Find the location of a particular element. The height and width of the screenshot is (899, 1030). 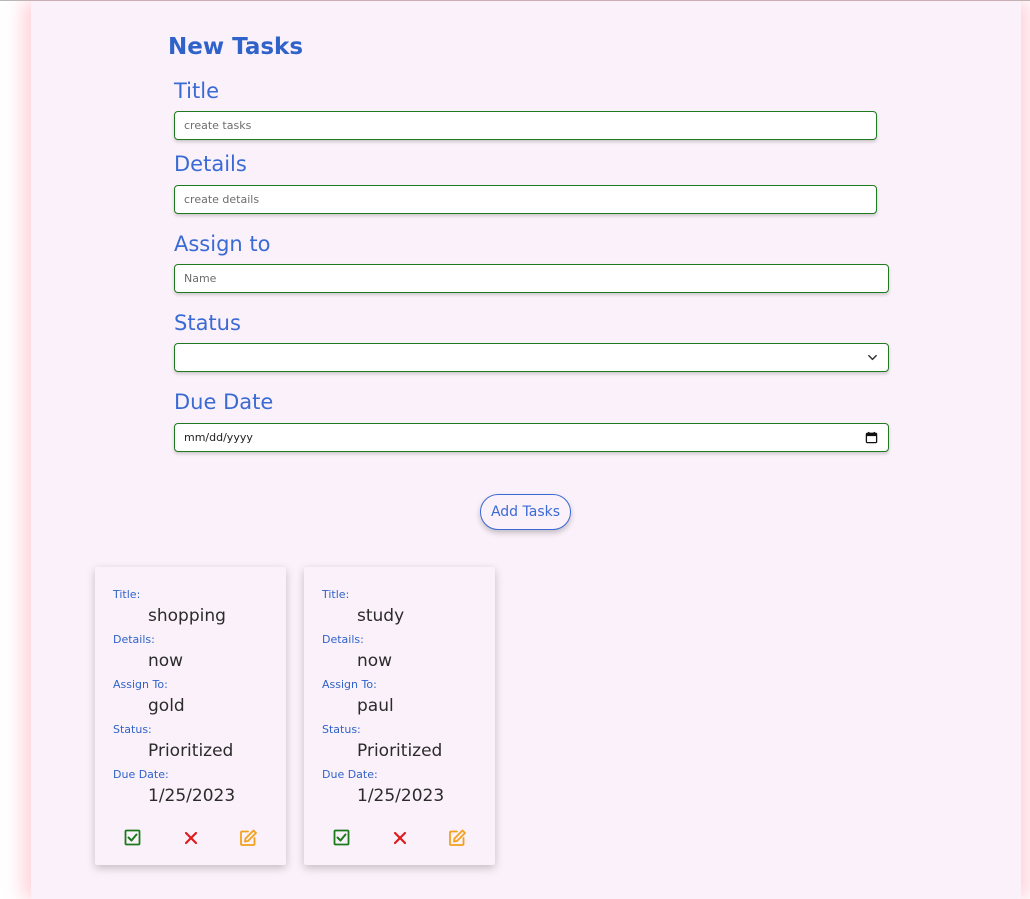

details-label: Details is located at coordinates (210, 164).